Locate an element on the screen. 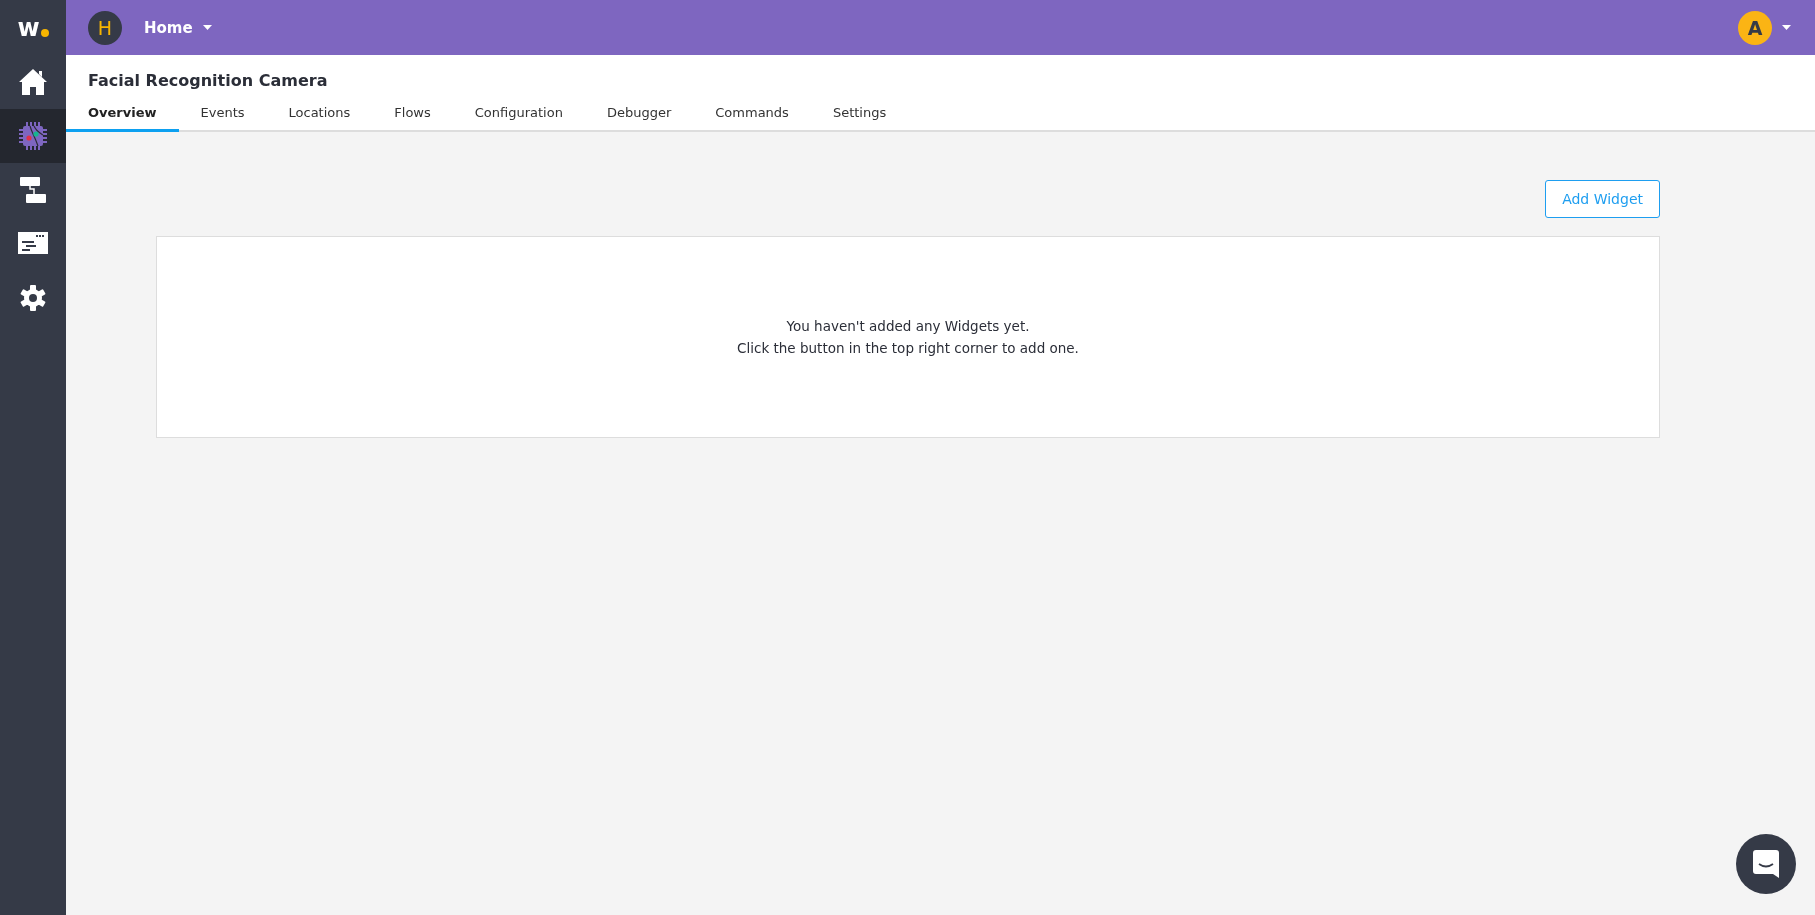 The image size is (1815, 915). settings-icon is located at coordinates (33, 298).